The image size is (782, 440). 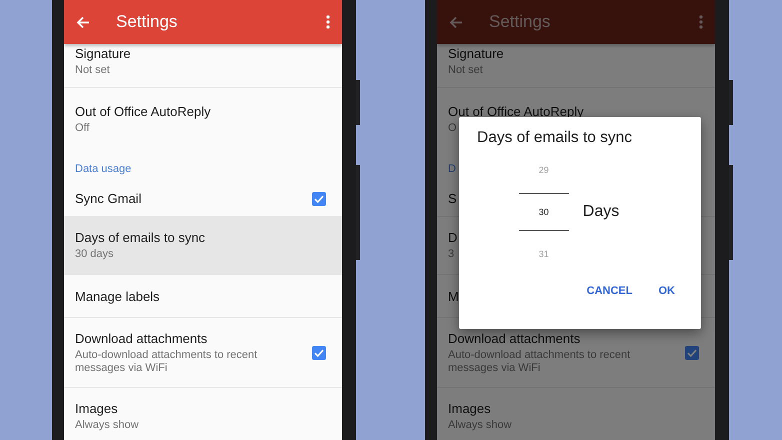 I want to click on setting-title: Sync Gmail, so click(x=108, y=198).